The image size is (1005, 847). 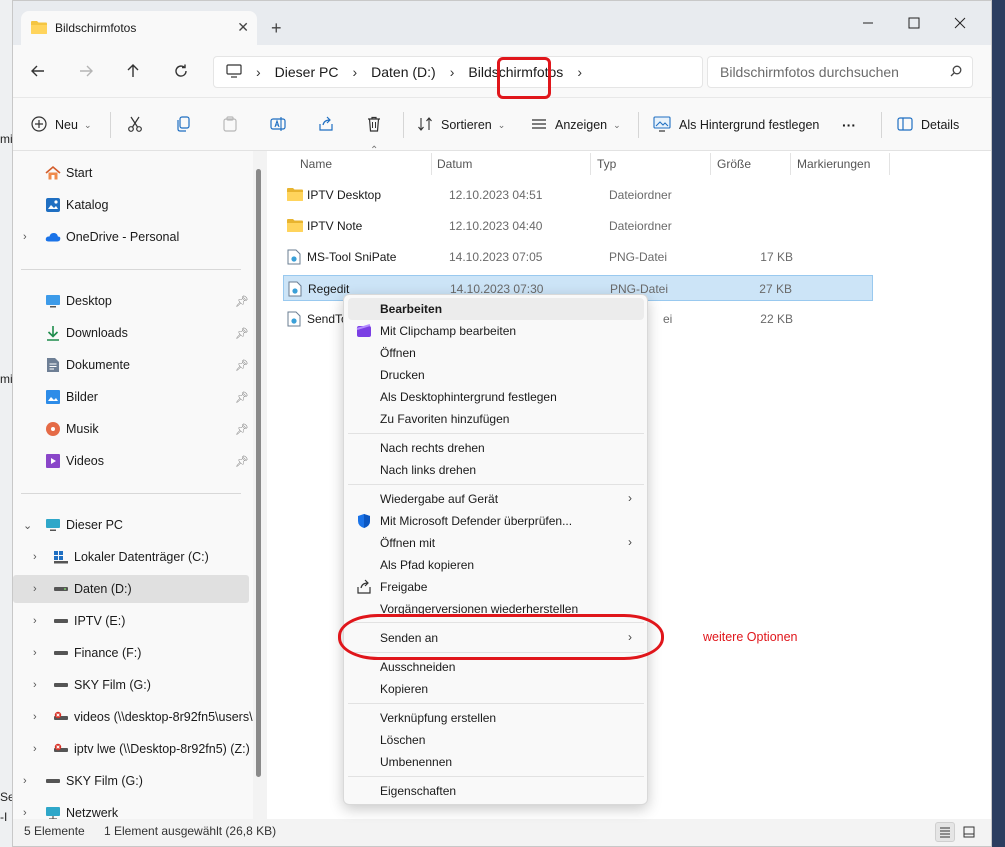 I want to click on breadcrumb-daten: Daten (D:), so click(x=403, y=72).